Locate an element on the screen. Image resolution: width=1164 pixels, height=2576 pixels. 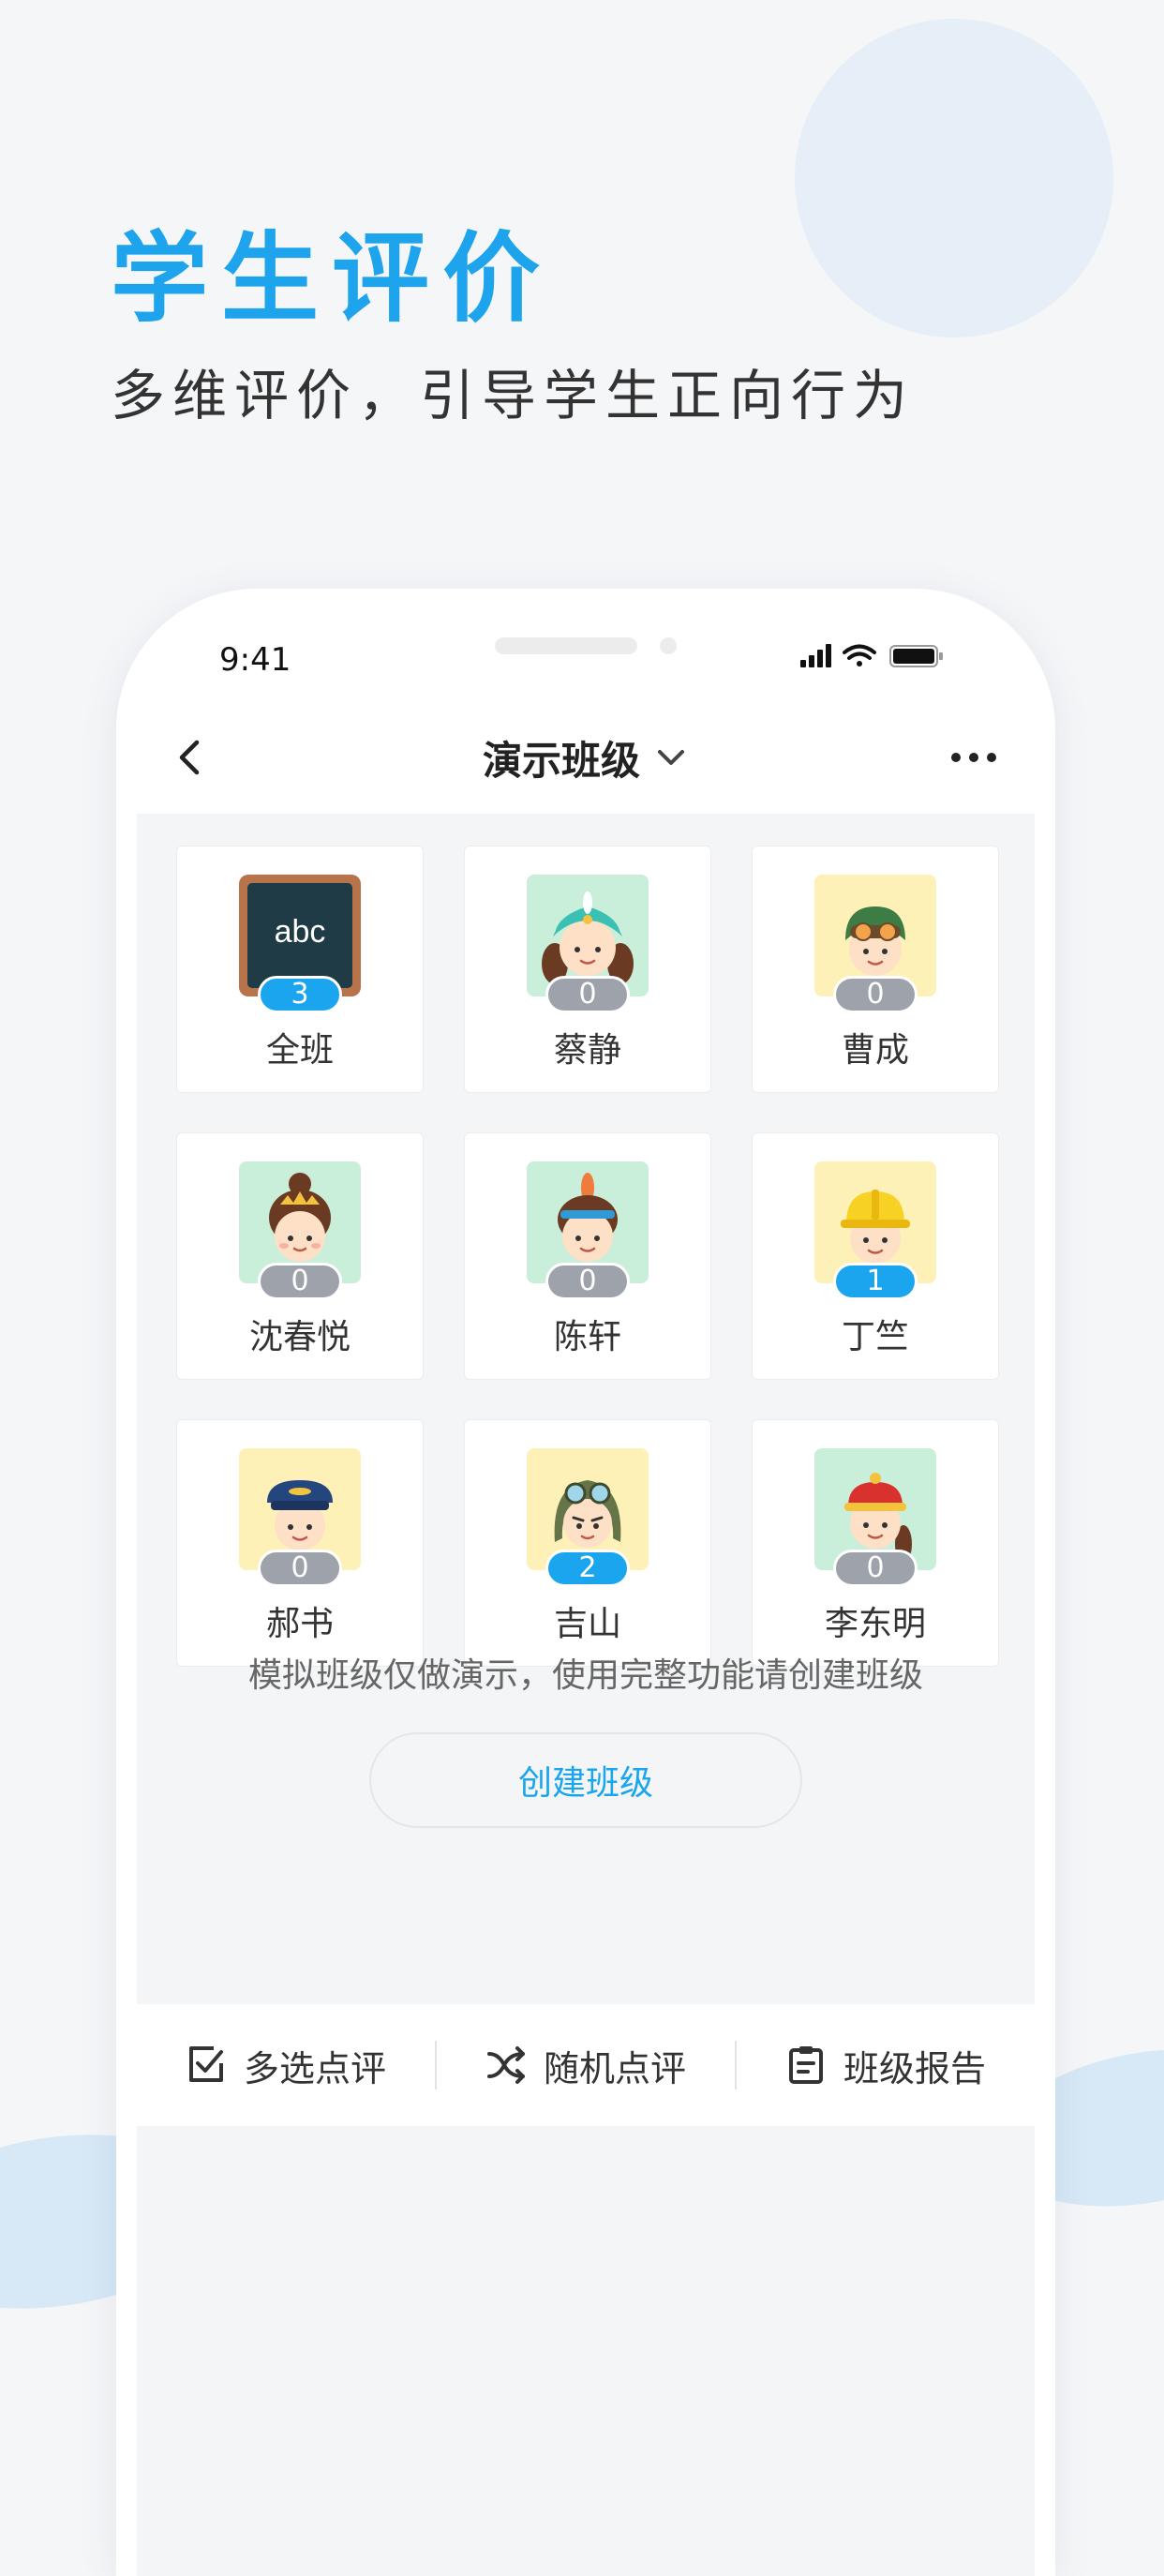
student-name: 蔡静 is located at coordinates (587, 1050).